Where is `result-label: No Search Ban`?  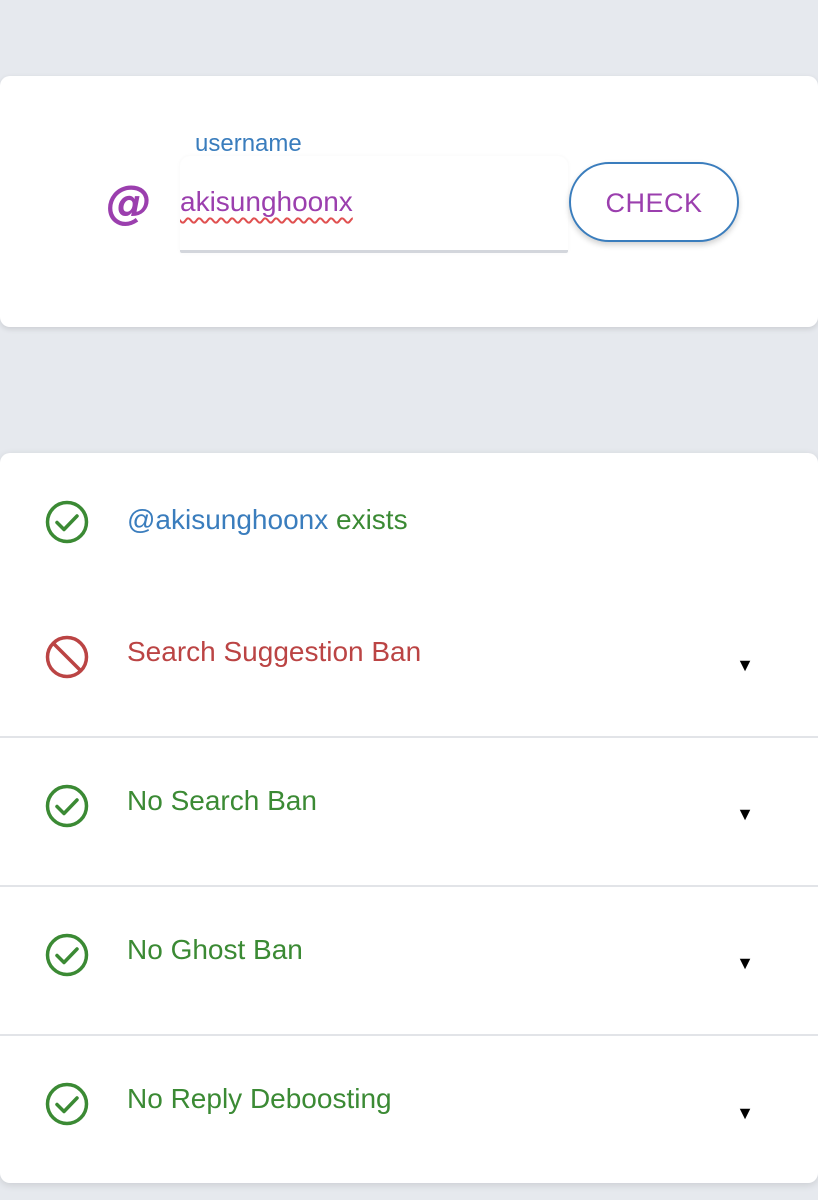 result-label: No Search Ban is located at coordinates (222, 800).